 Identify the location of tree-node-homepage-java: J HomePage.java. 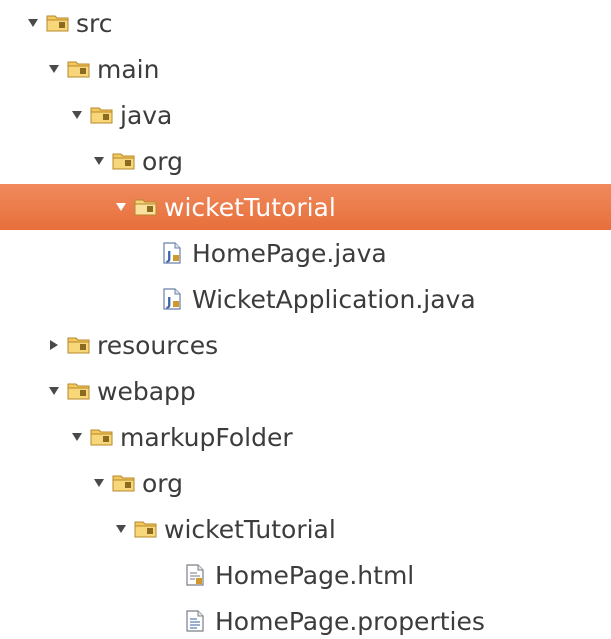
(305, 253).